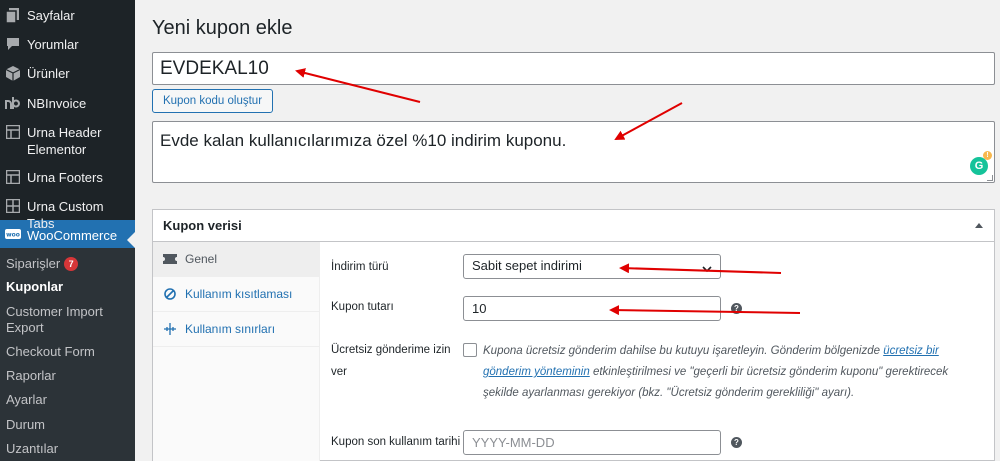  I want to click on generate-coupon-code-button: Kupon kodu oluştur, so click(212, 101).